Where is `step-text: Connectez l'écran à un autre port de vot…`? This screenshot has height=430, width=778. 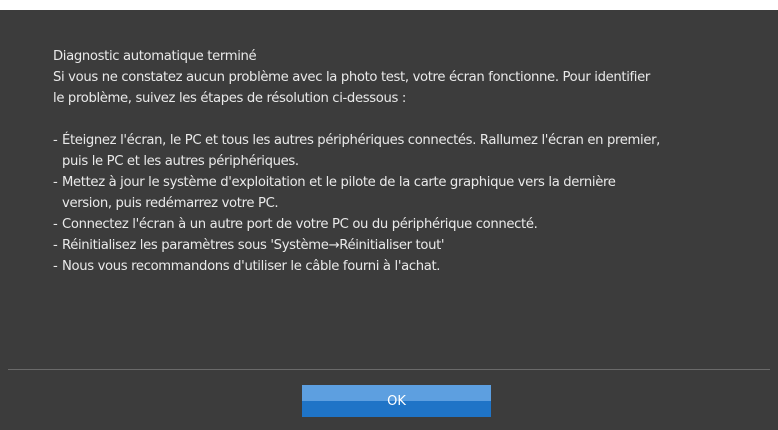
step-text: Connectez l'écran à un autre port de vot… is located at coordinates (300, 224).